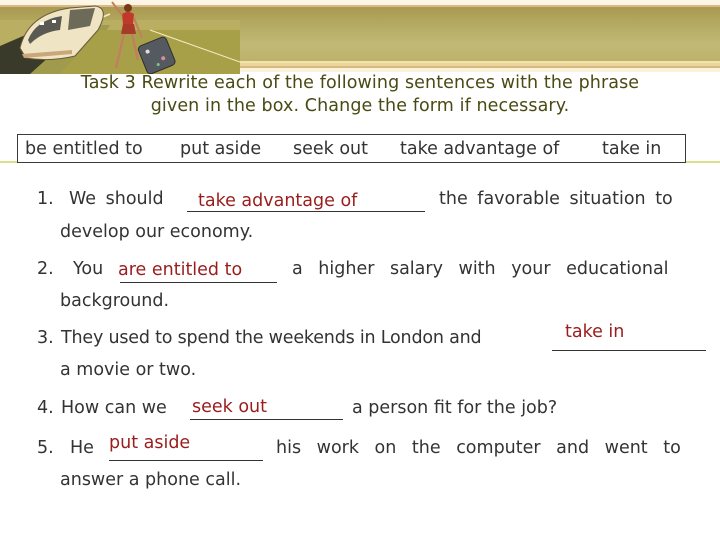 The height and width of the screenshot is (540, 720). I want to click on header-banner, so click(360, 37).